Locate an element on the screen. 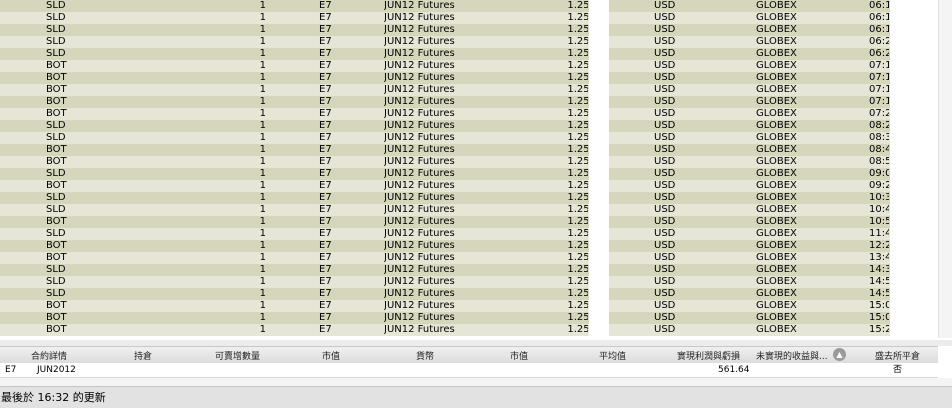 The height and width of the screenshot is (408, 952). trade-row: BOT 1 E7 JUN12 Futures 1.258 USD GLOBEX 07:2 is located at coordinates (476, 114).